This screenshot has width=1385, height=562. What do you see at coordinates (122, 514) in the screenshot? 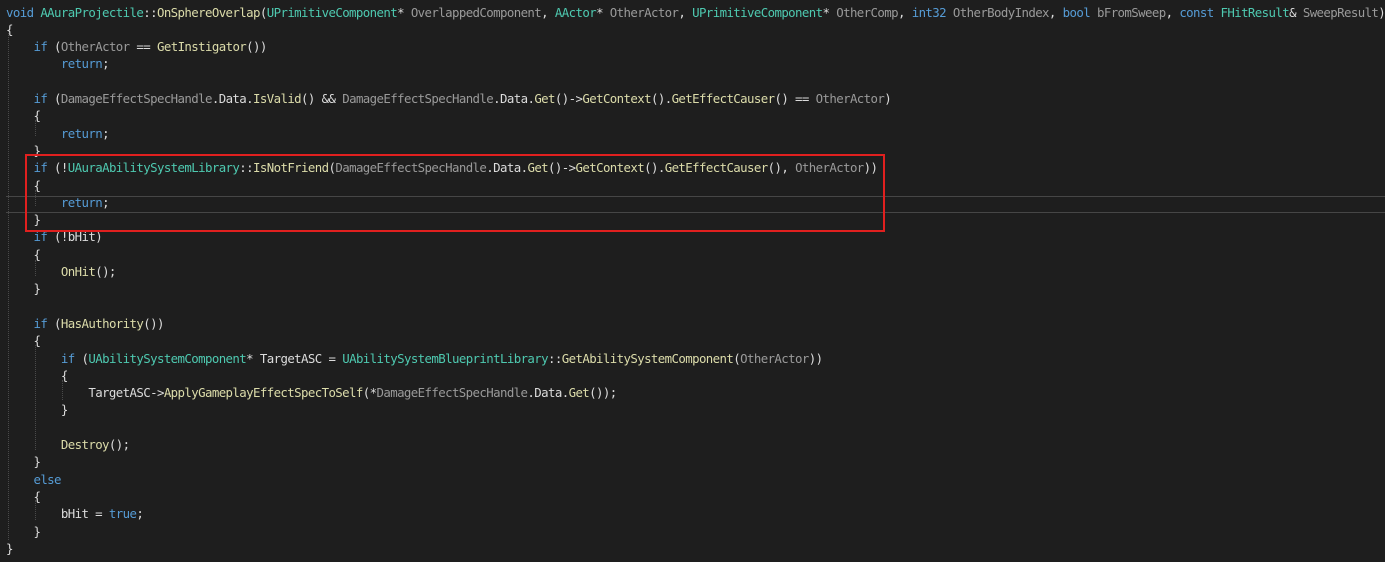
I see `code-token: true` at bounding box center [122, 514].